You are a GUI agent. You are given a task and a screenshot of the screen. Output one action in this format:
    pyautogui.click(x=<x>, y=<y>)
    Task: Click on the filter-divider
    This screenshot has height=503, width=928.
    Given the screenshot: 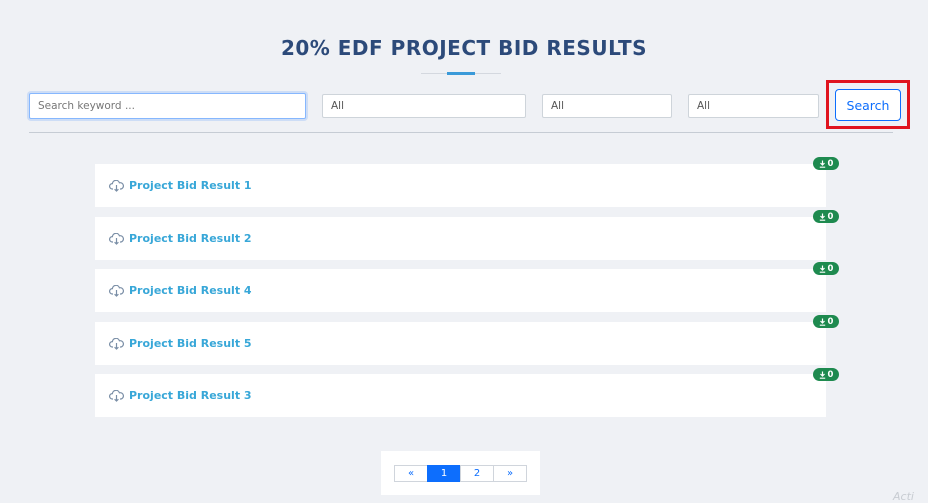 What is the action you would take?
    pyautogui.click(x=461, y=132)
    